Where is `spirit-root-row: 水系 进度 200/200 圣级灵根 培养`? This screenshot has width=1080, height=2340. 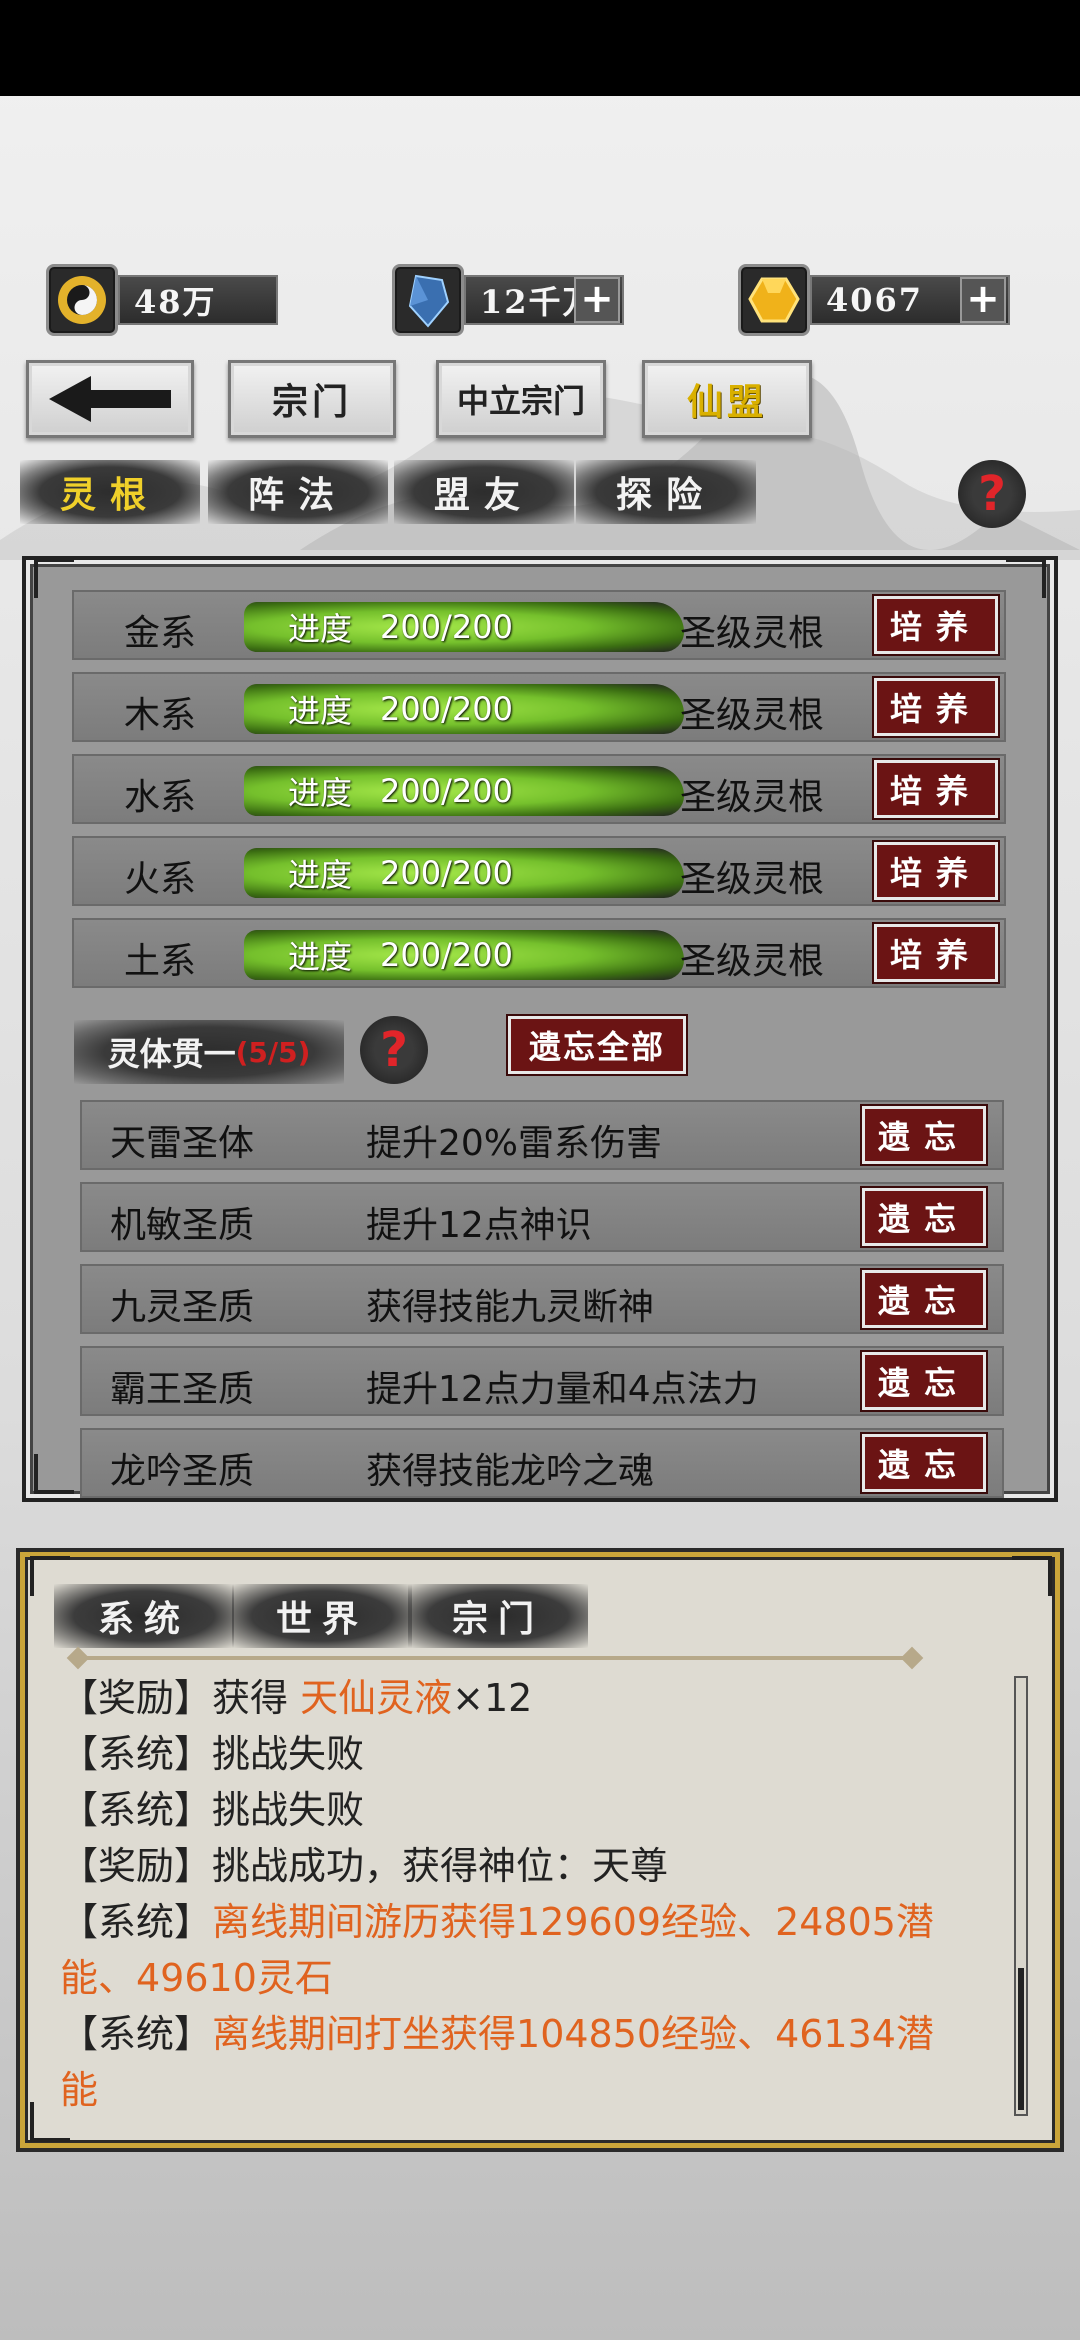 spirit-root-row: 水系 进度 200/200 圣级灵根 培养 is located at coordinates (539, 789).